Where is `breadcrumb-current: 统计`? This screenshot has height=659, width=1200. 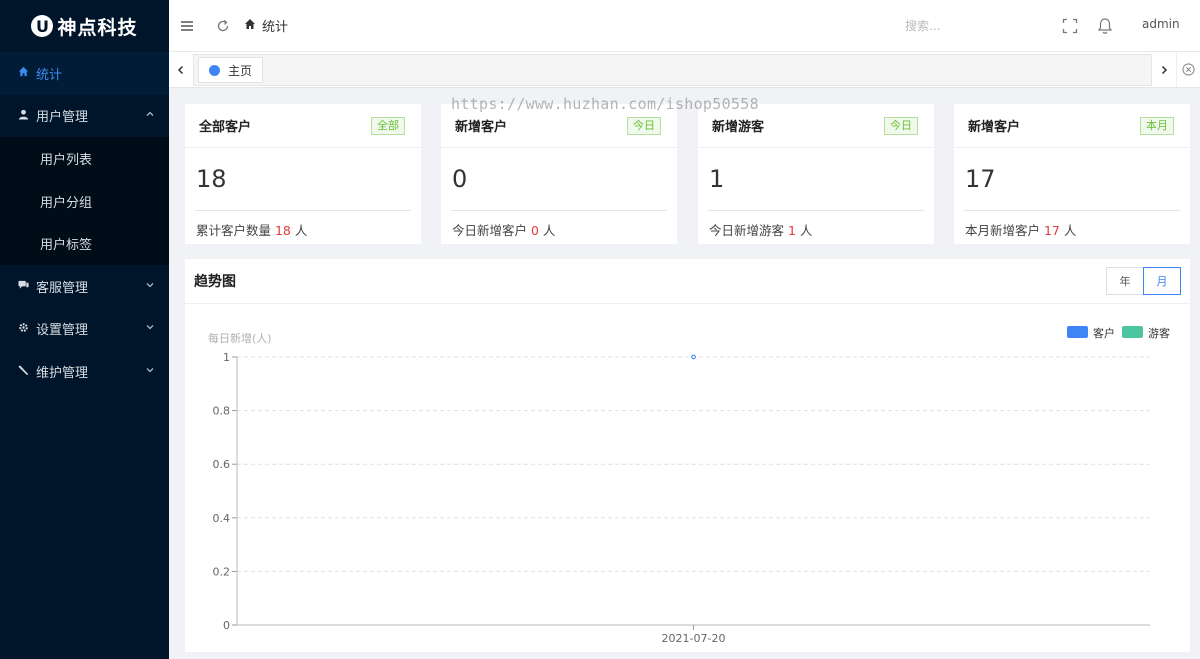
breadcrumb-current: 统计 is located at coordinates (275, 27).